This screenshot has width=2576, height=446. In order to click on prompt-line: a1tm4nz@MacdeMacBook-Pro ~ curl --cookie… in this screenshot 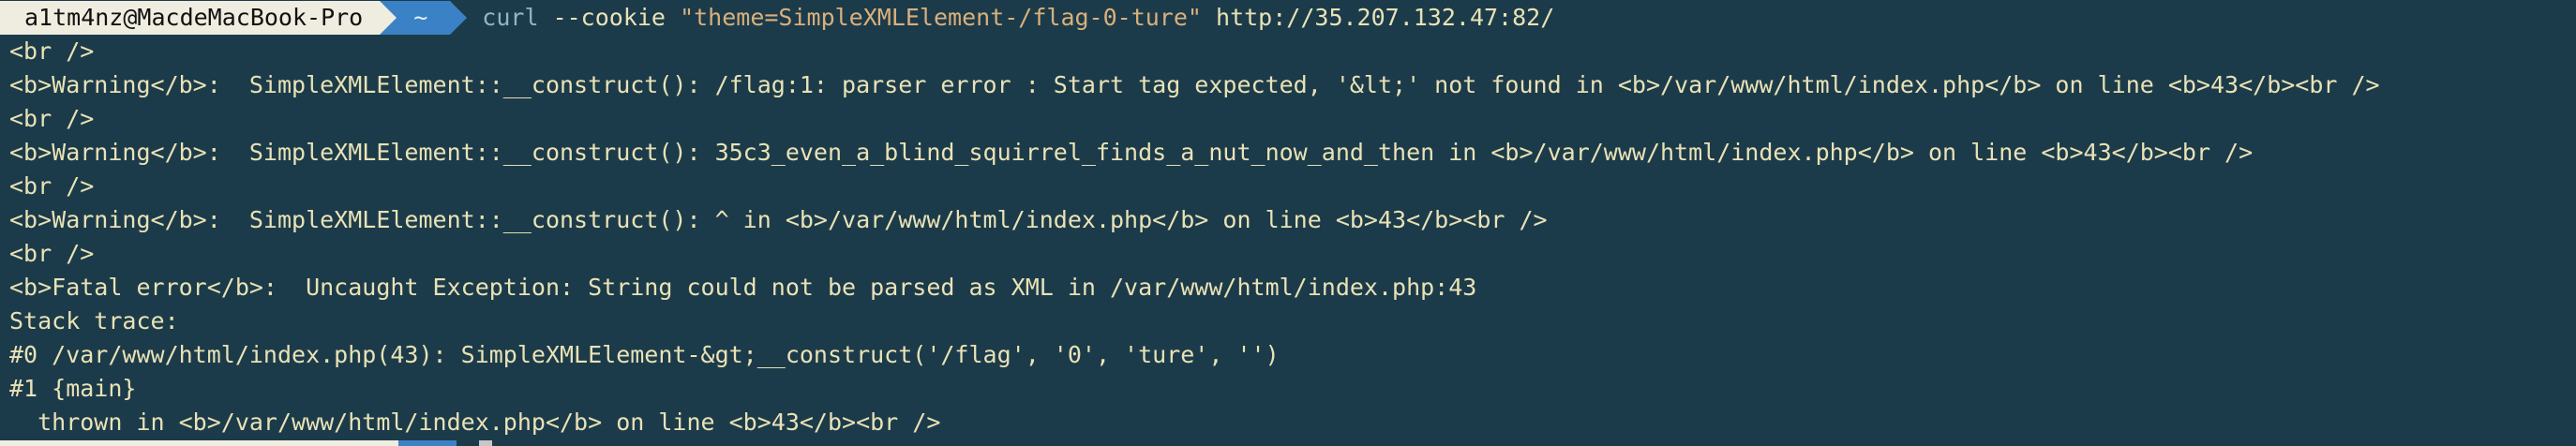, I will do `click(777, 18)`.